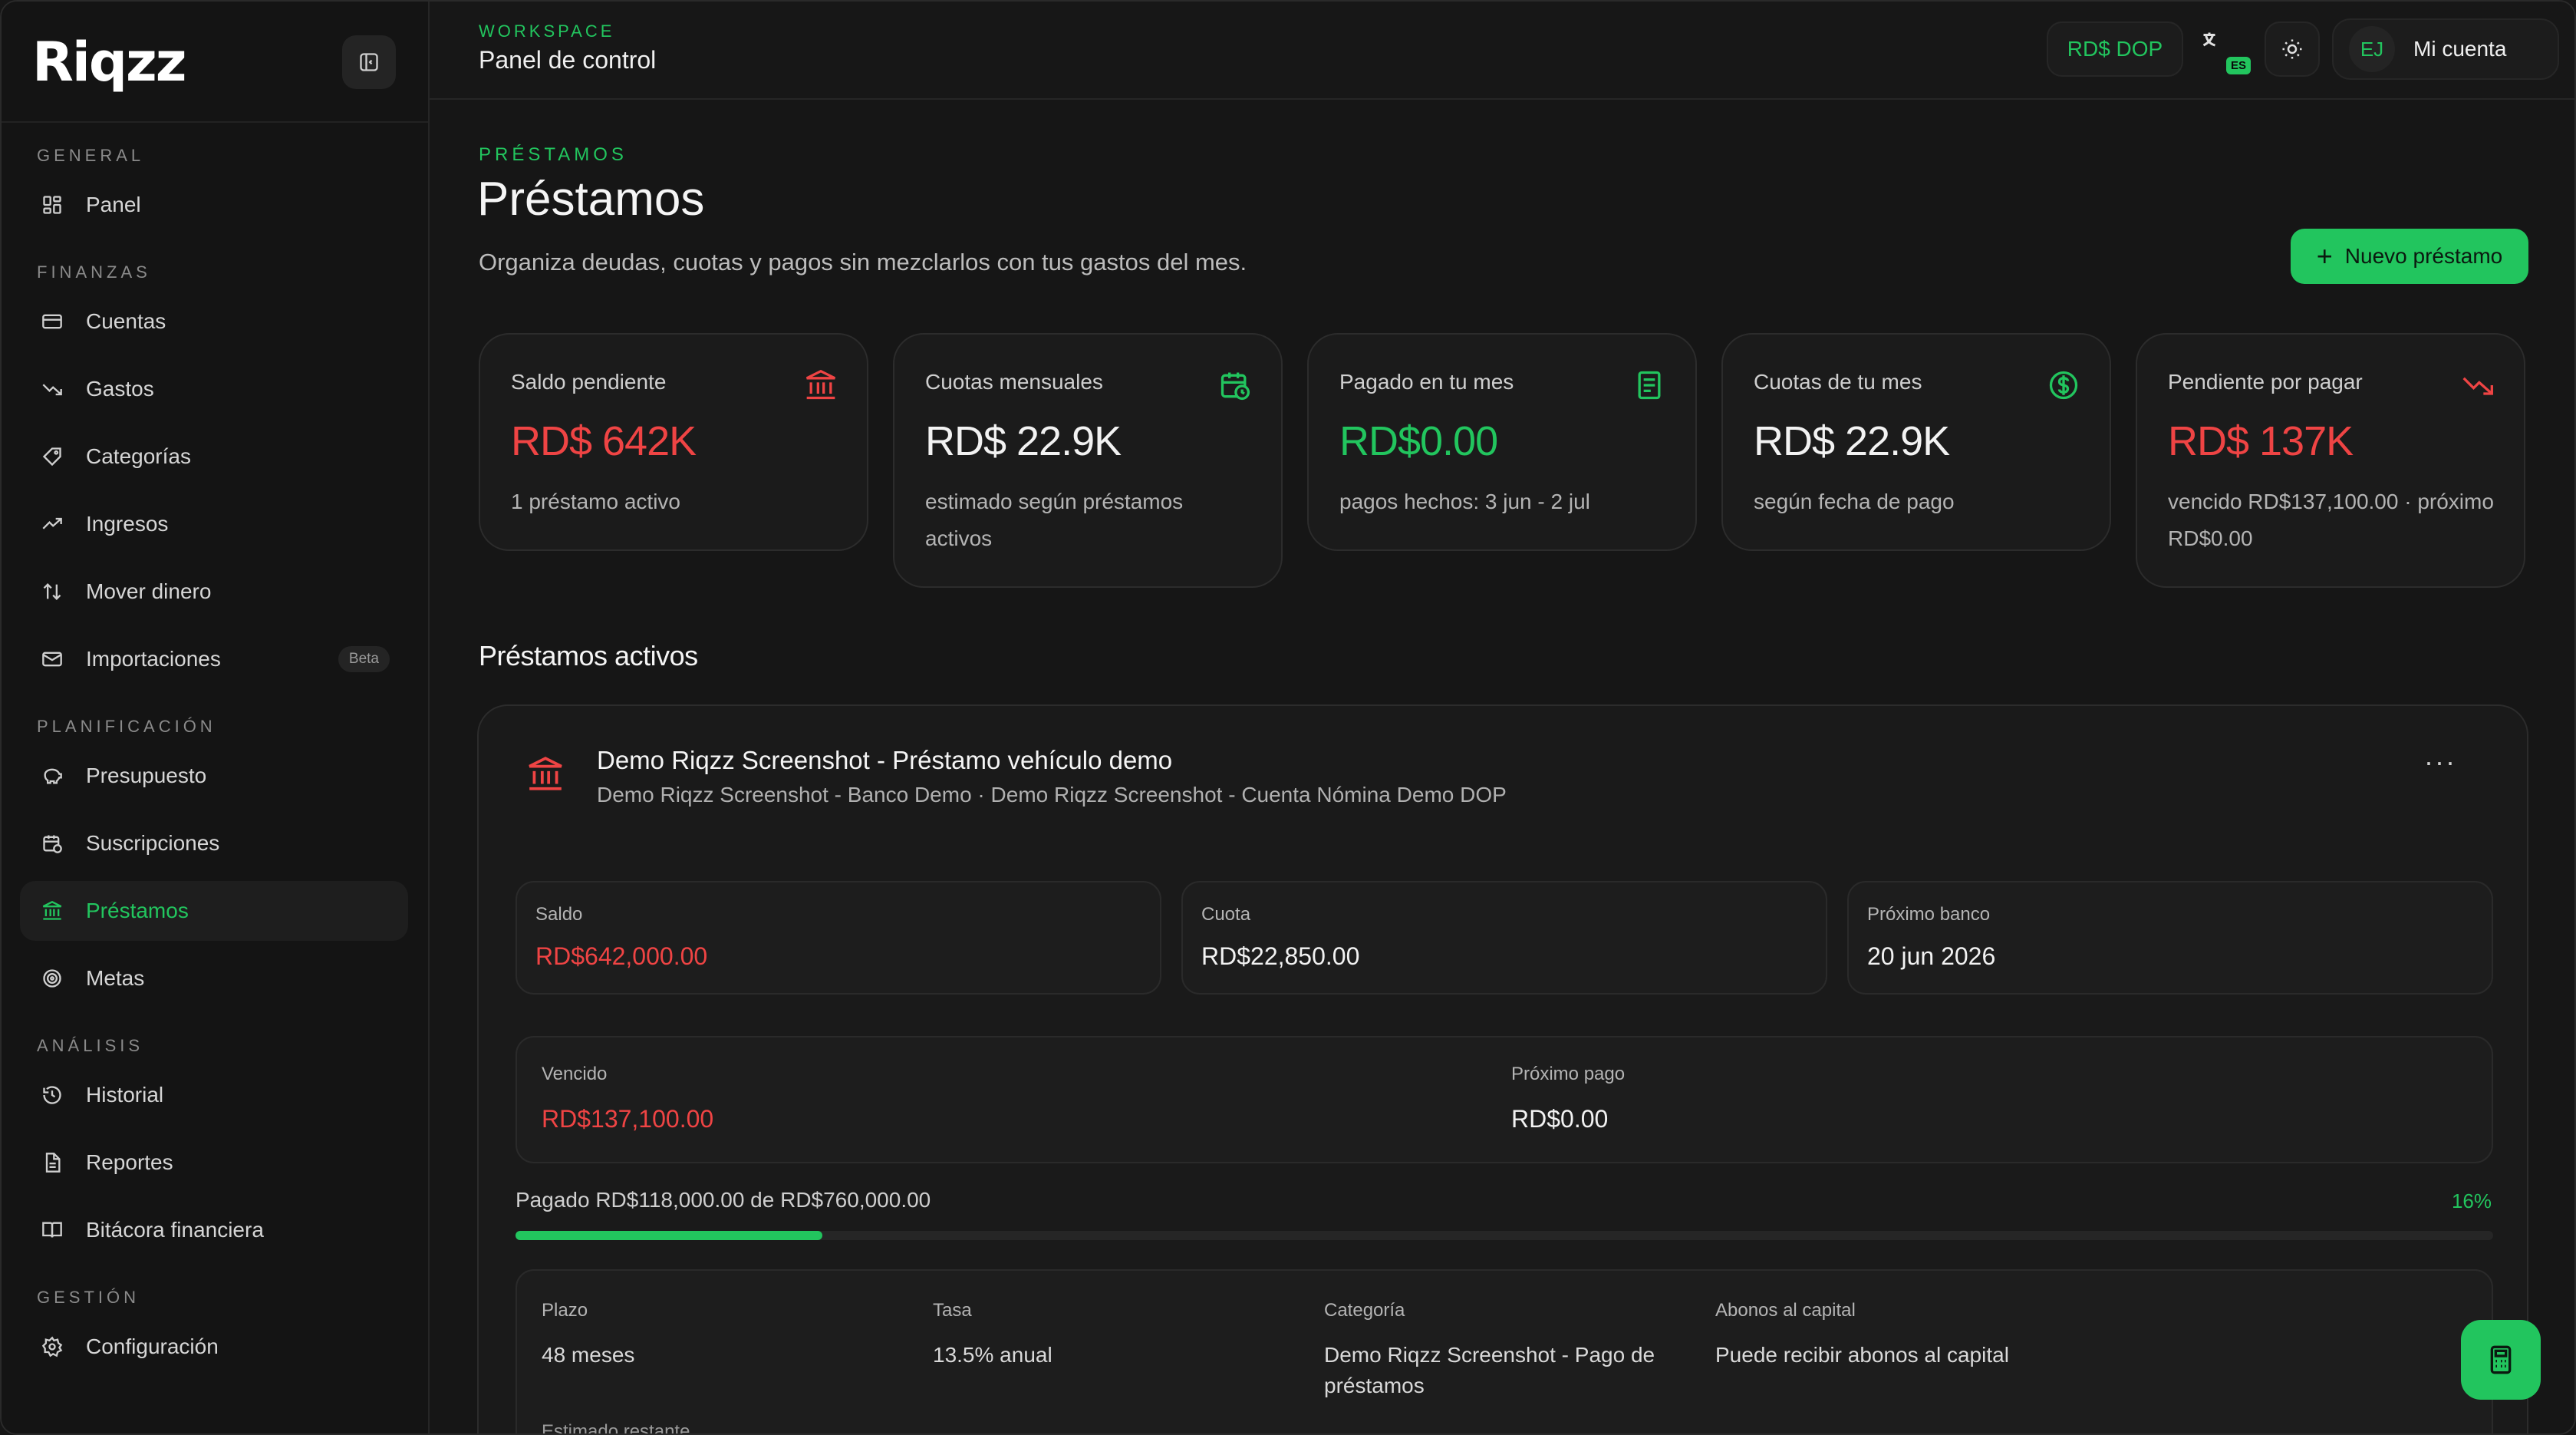  Describe the element at coordinates (153, 659) in the screenshot. I see `sidebar-item-label: Importaciones` at that location.